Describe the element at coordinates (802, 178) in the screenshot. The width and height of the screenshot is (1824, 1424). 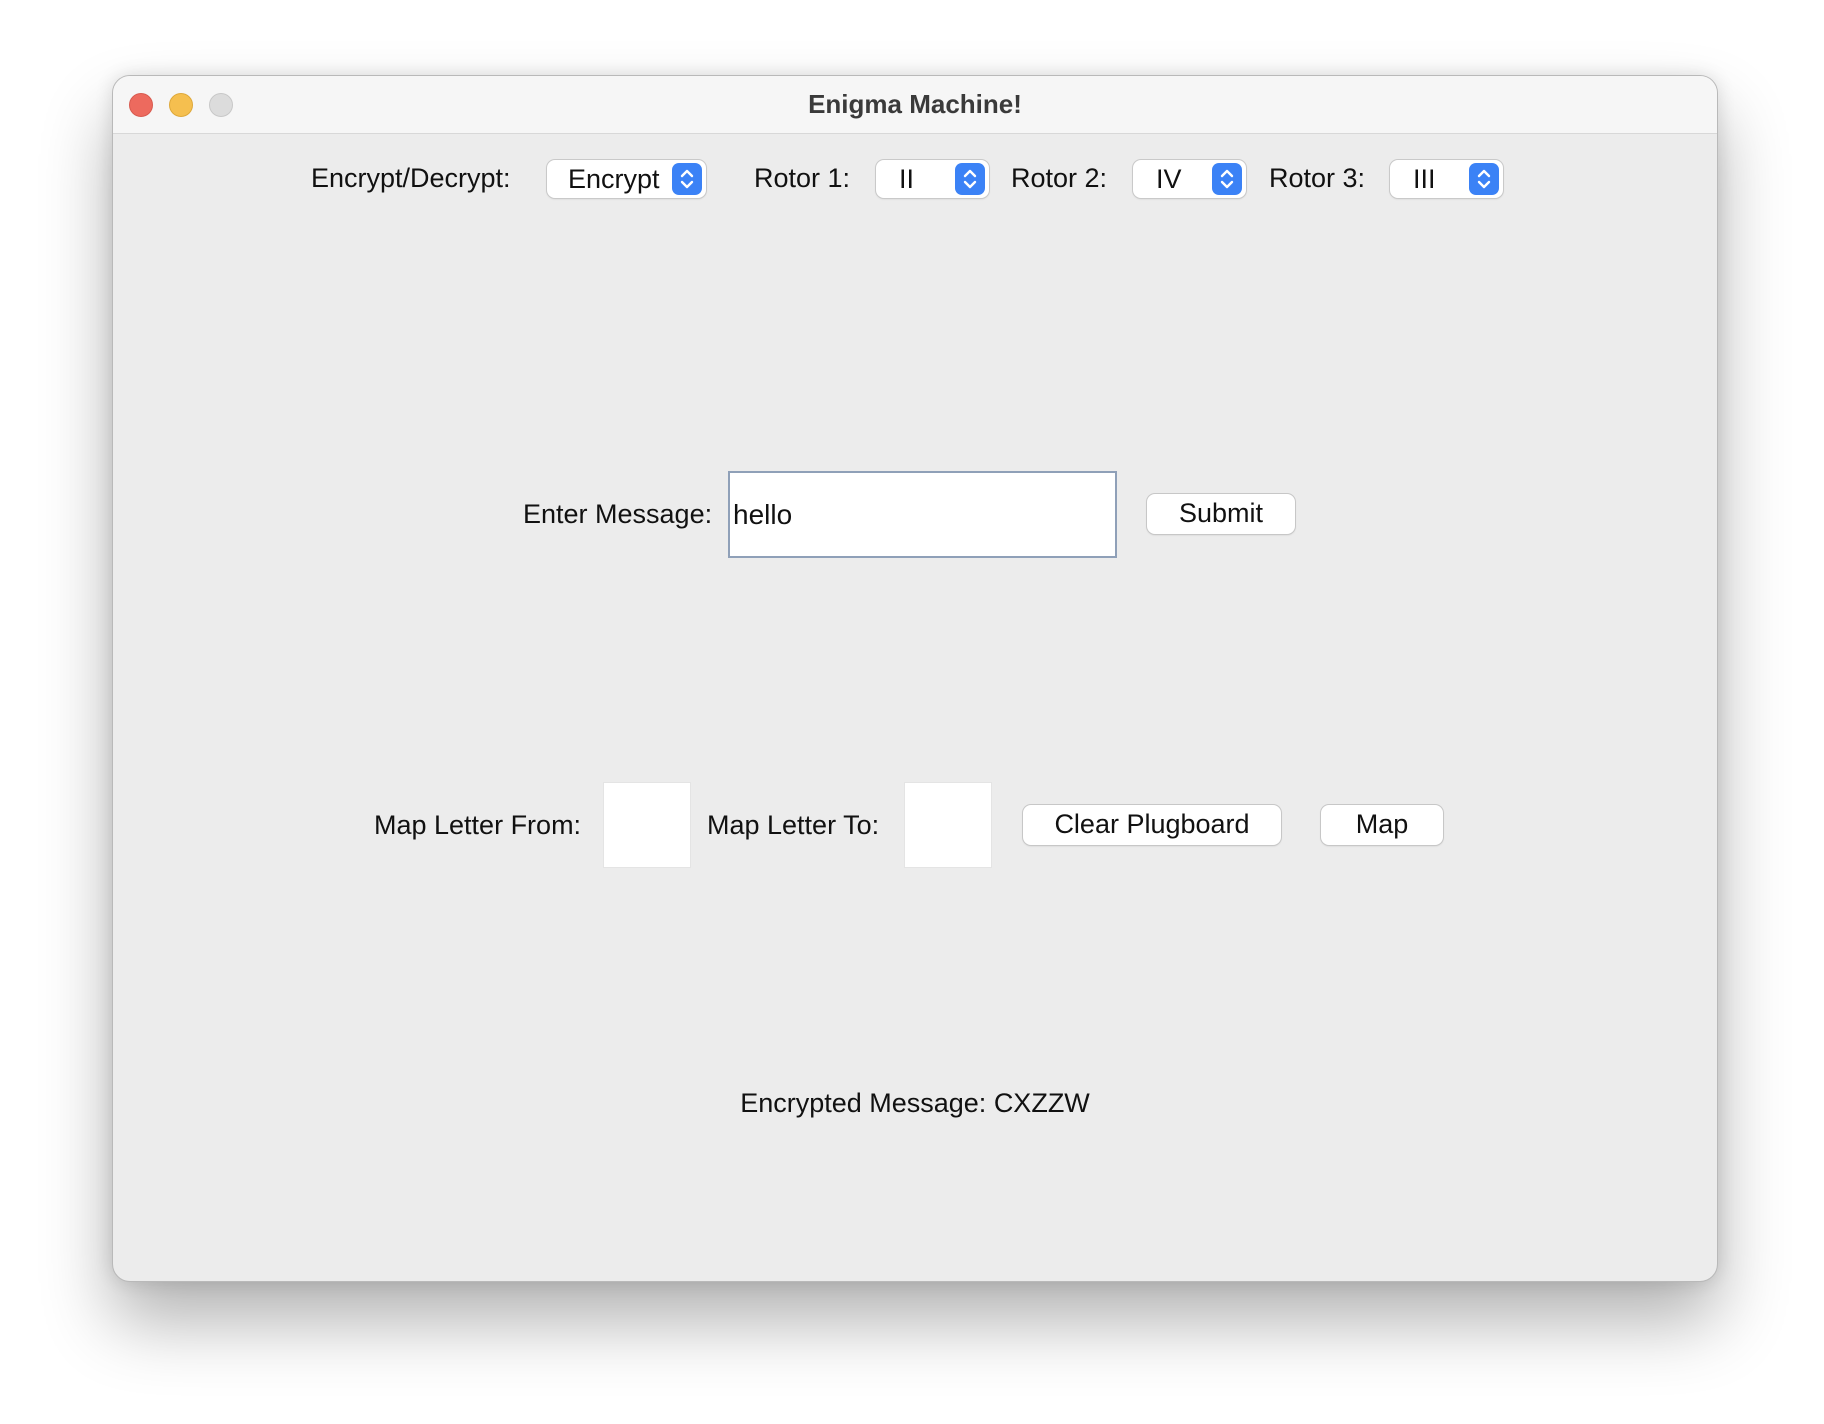
I see `rotor1-label: Rotor 1:` at that location.